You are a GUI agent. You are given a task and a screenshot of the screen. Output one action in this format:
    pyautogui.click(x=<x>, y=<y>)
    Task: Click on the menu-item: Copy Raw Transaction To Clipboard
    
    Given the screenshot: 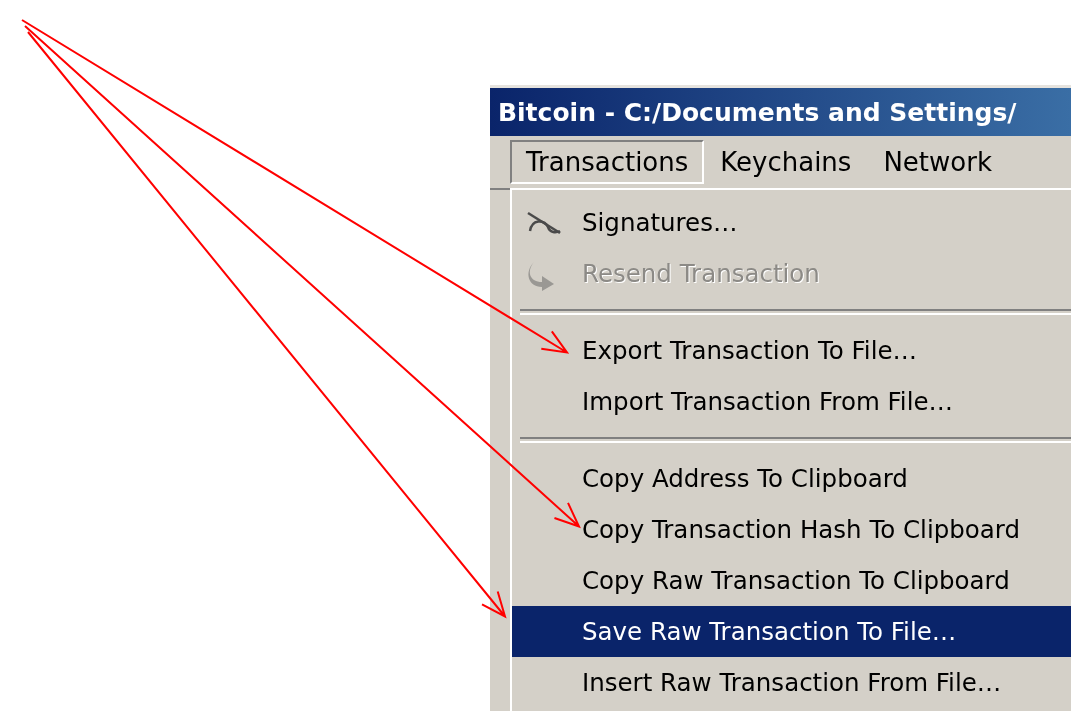 What is the action you would take?
    pyautogui.click(x=791, y=580)
    